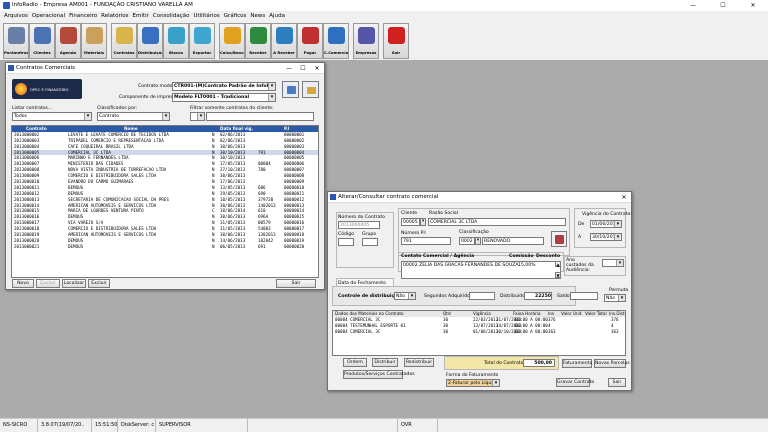  Describe the element at coordinates (612, 363) in the screenshot. I see `new-installments-button: Novas Parcelas` at that location.